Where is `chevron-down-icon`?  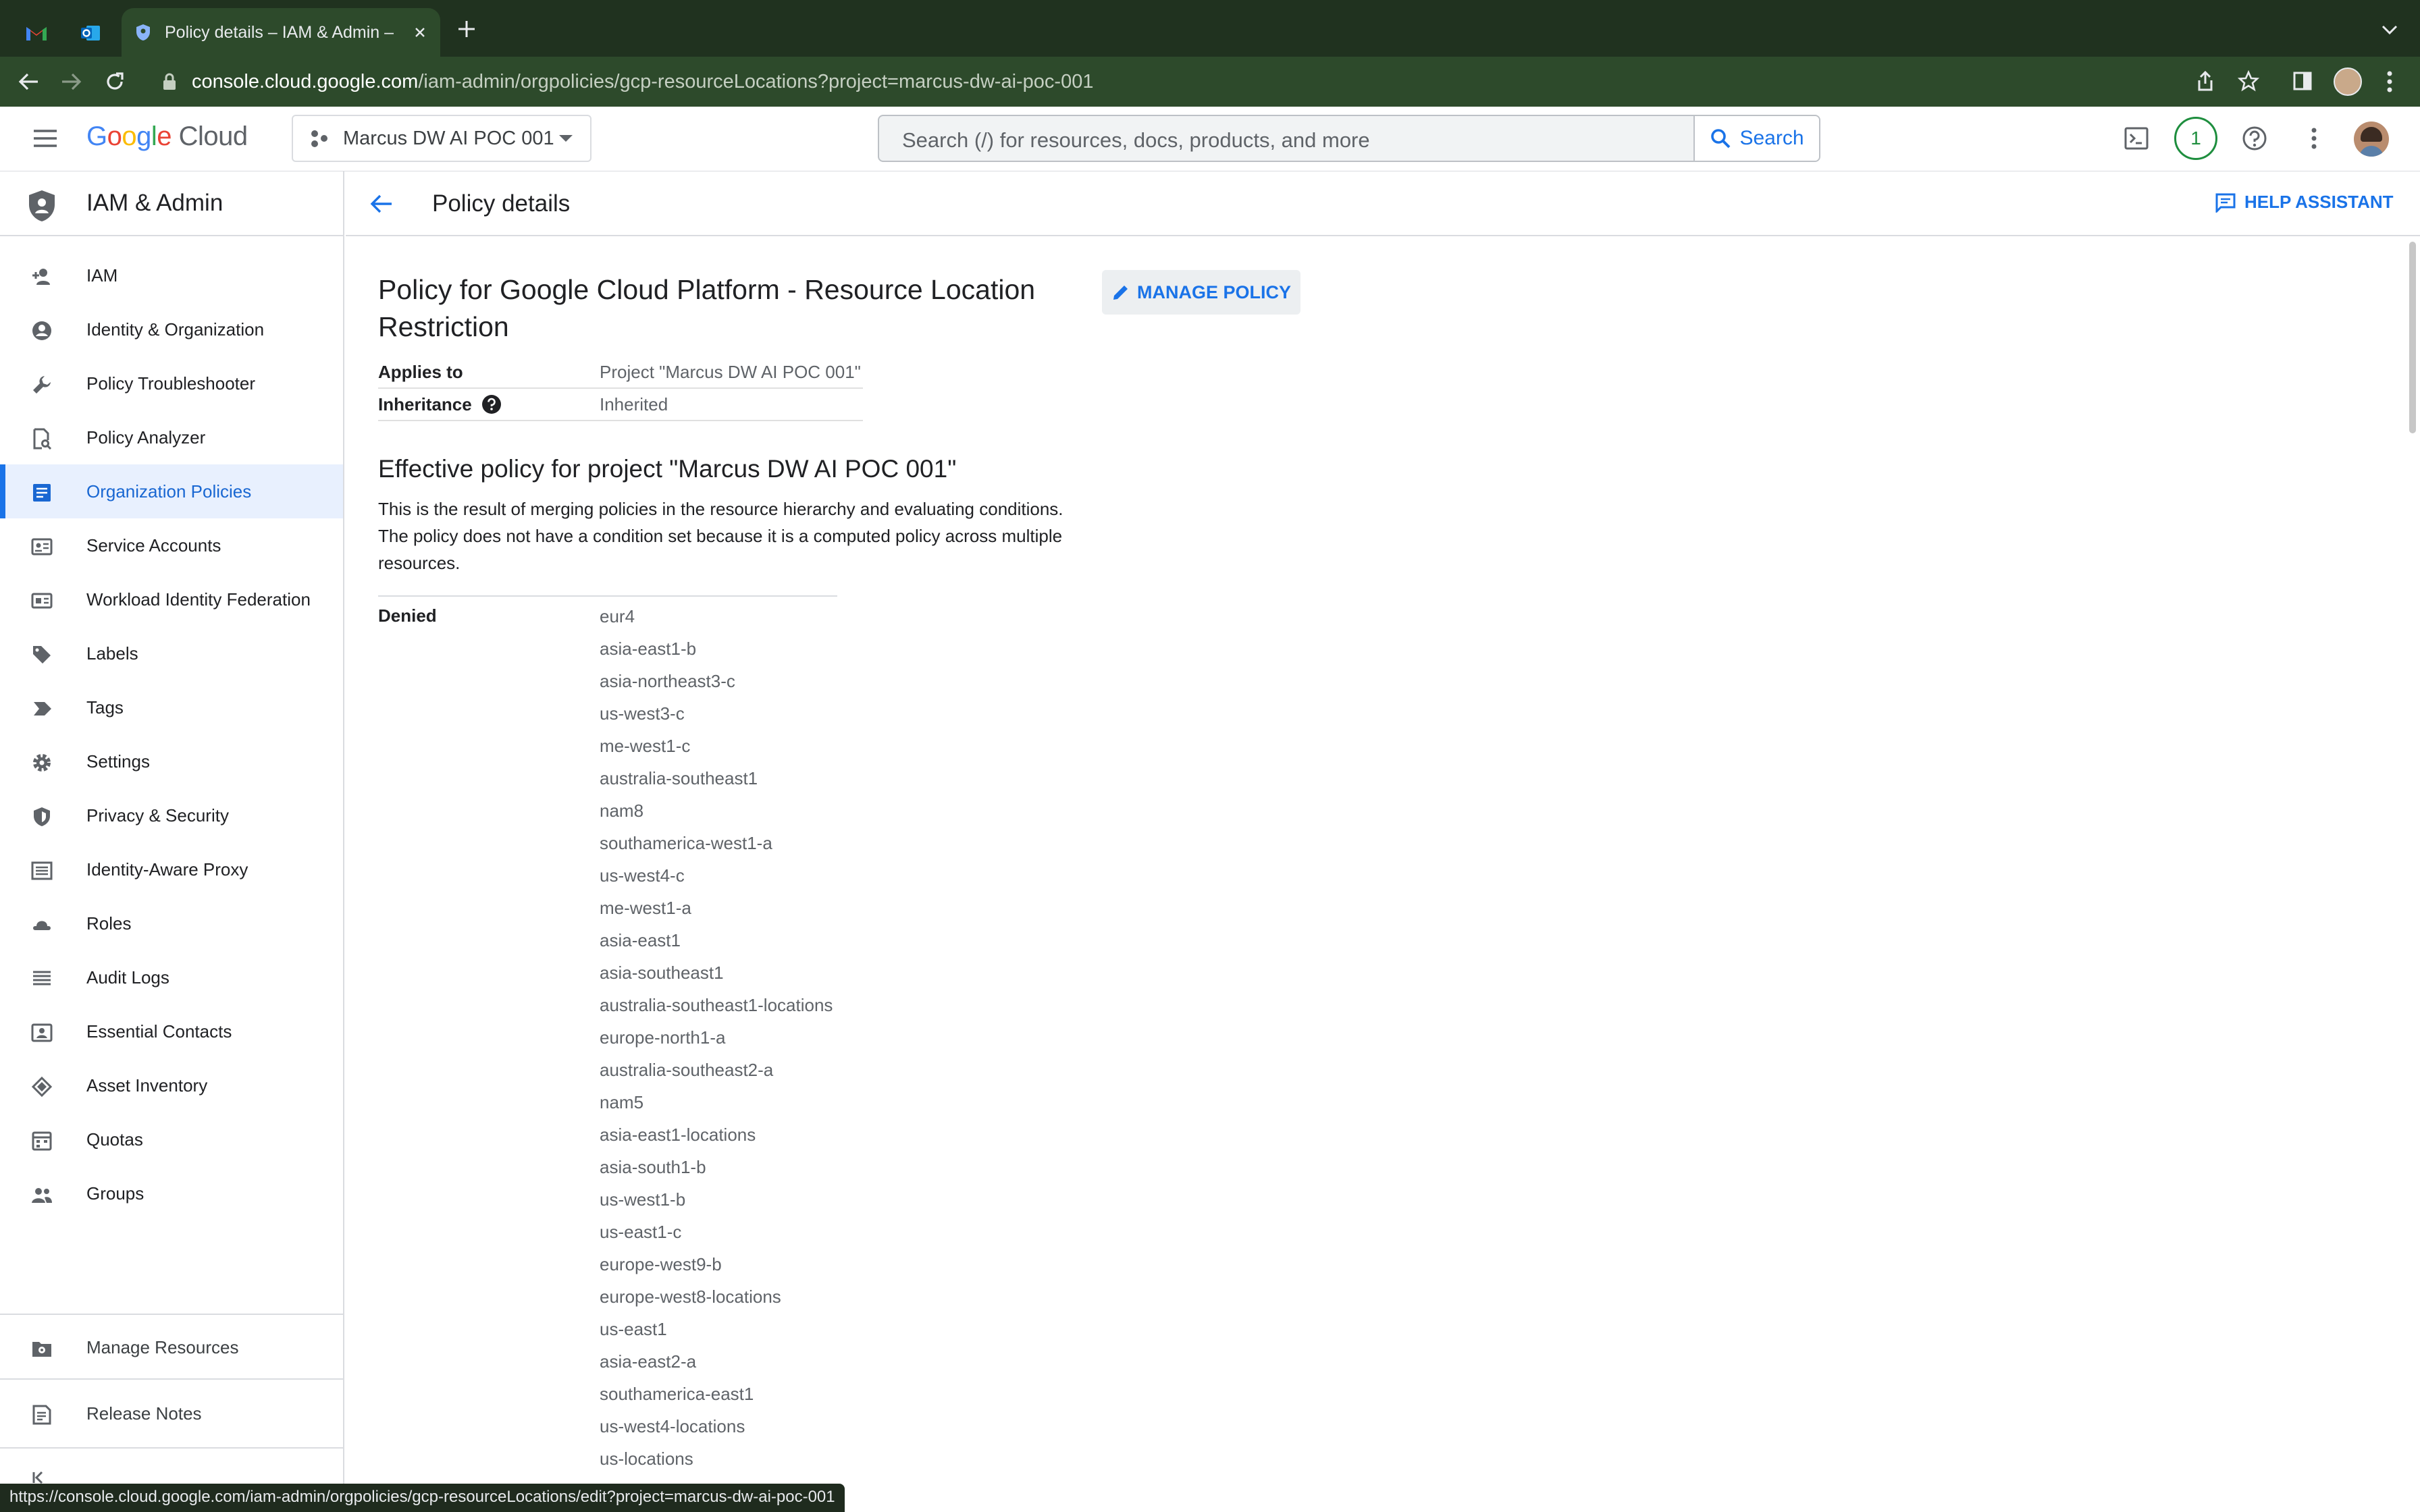 chevron-down-icon is located at coordinates (2390, 30).